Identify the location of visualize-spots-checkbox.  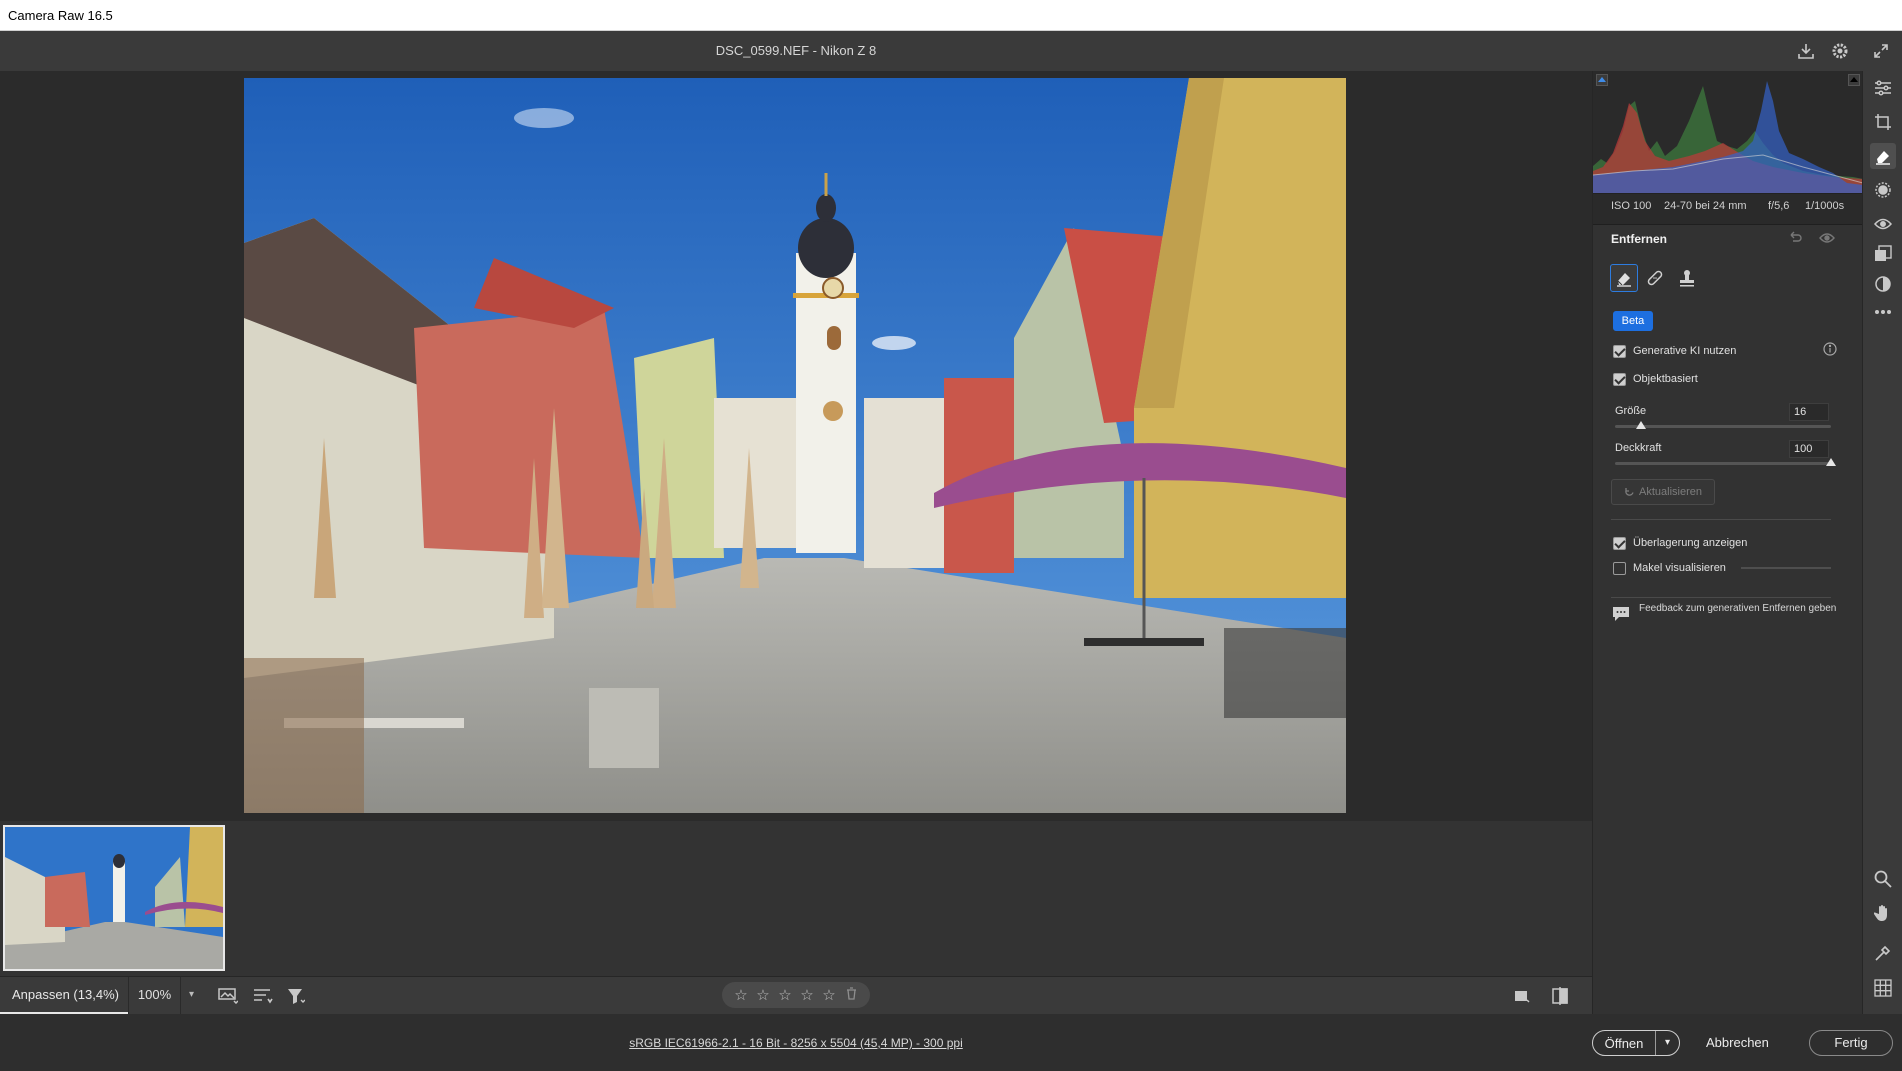
(1619, 568).